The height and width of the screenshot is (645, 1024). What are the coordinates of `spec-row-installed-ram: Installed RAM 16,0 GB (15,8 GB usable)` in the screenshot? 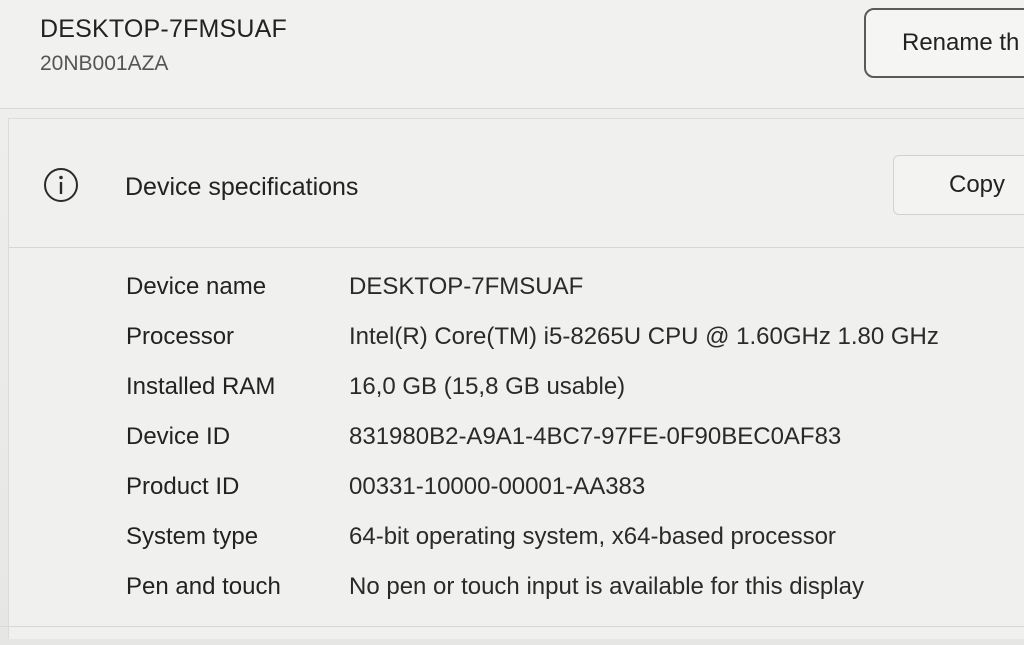 It's located at (516, 395).